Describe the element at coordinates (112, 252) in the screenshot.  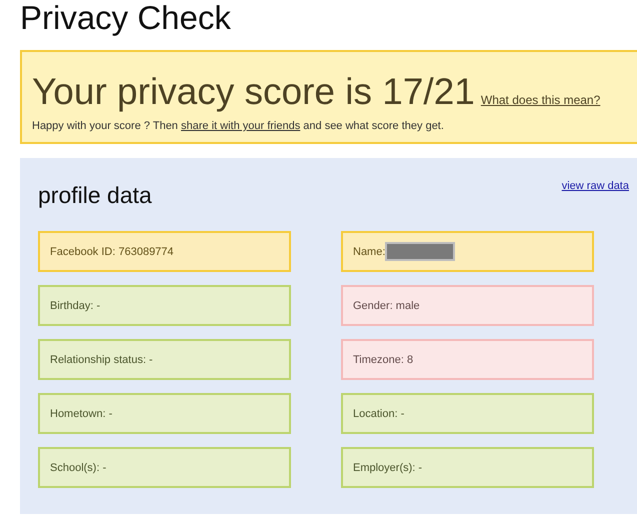
I see `field-text: Facebook ID: 763089774` at that location.